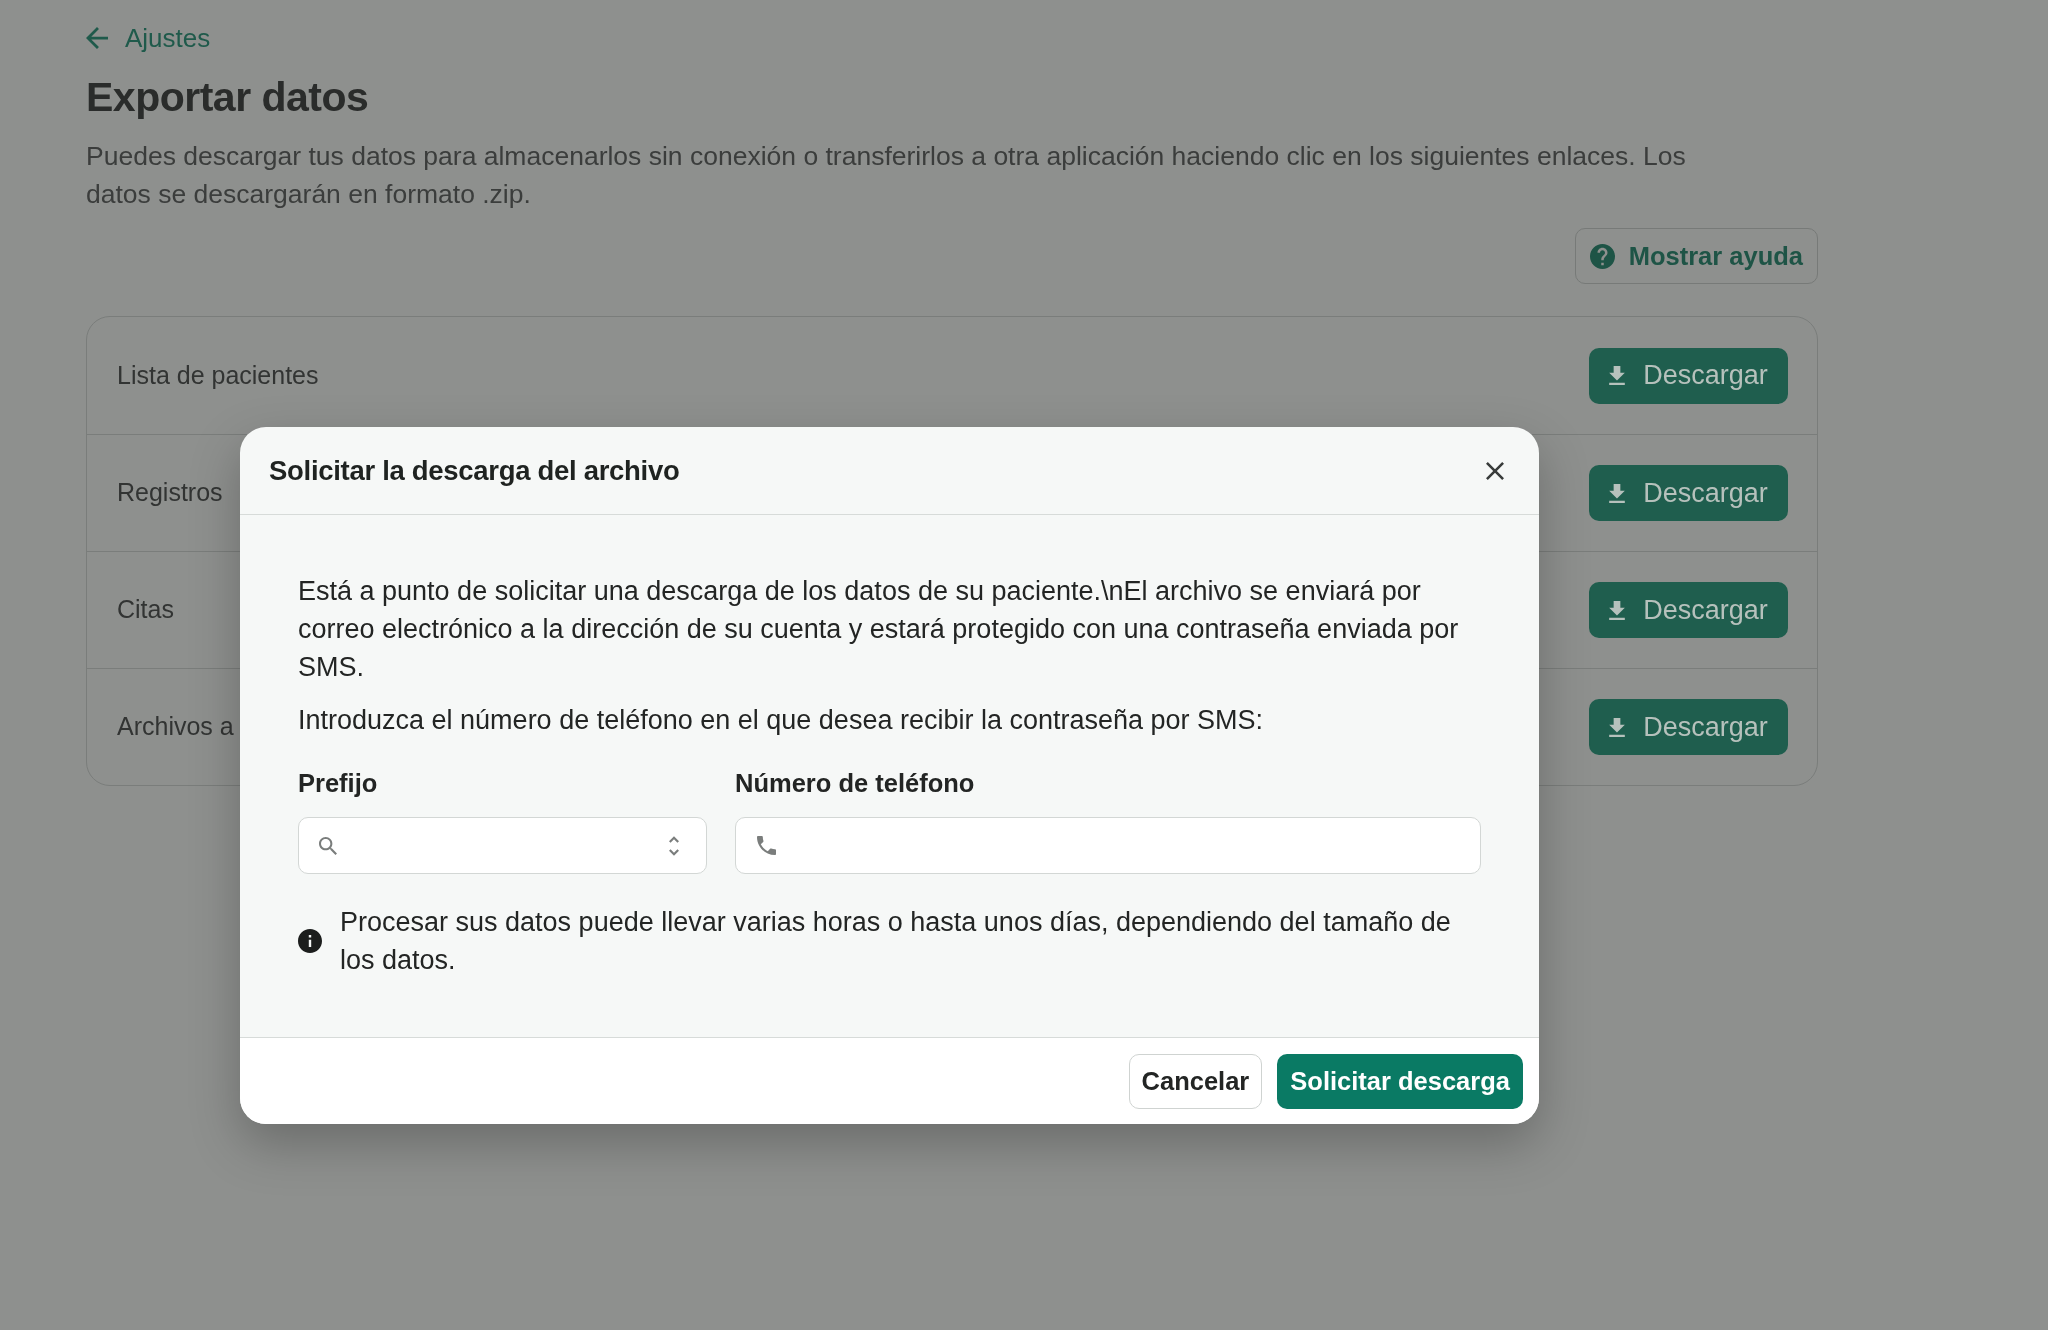 Image resolution: width=2048 pixels, height=1330 pixels. What do you see at coordinates (1696, 256) in the screenshot?
I see `help-button: Mostrar ayuda` at bounding box center [1696, 256].